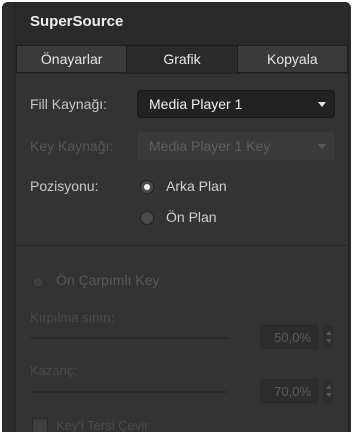  Describe the element at coordinates (182, 23) in the screenshot. I see `panel-header: SuperSource` at that location.